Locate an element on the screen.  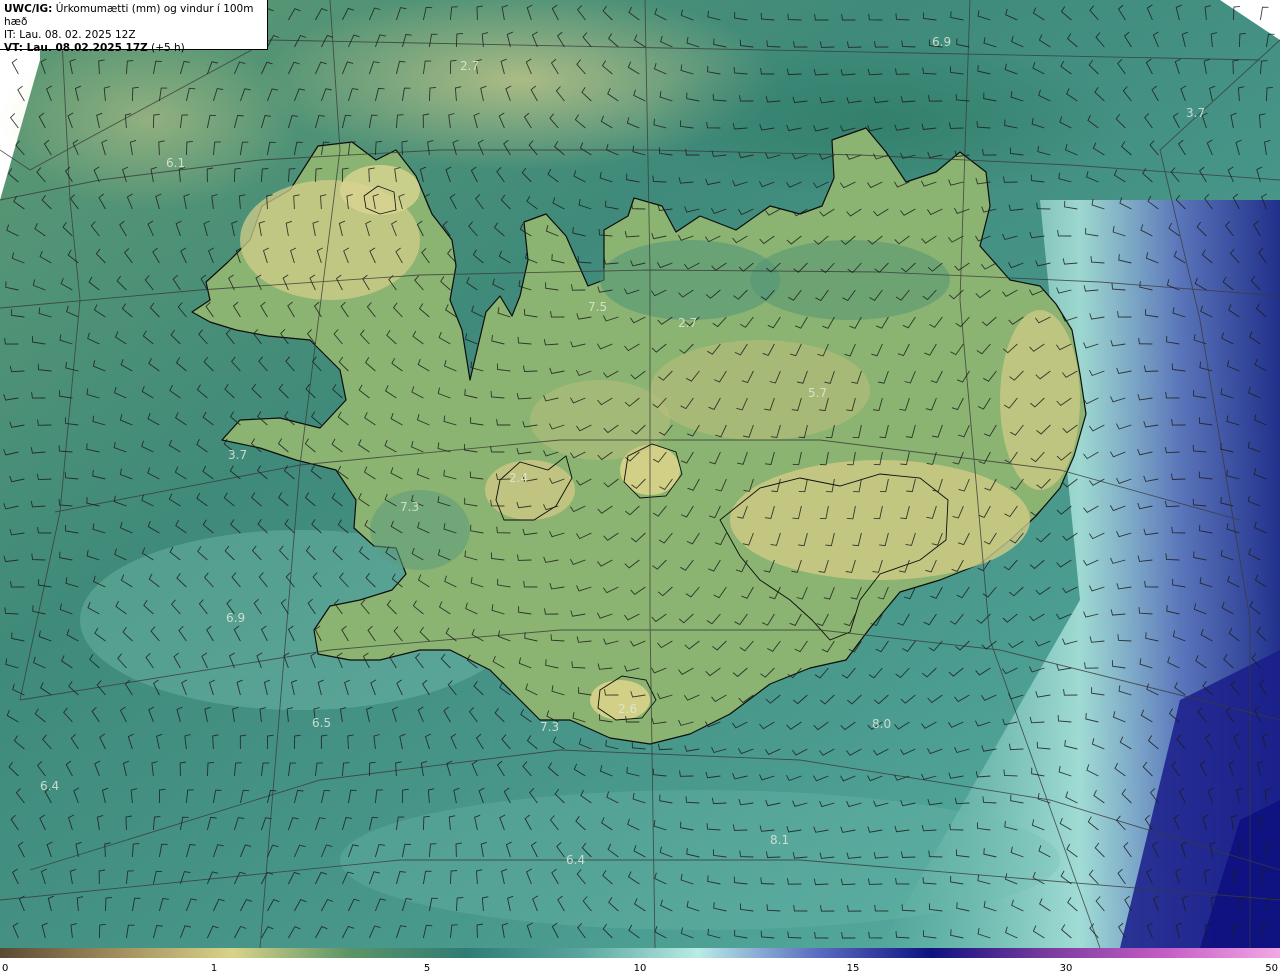
colorbar-tick: 1 is located at coordinates (214, 968).